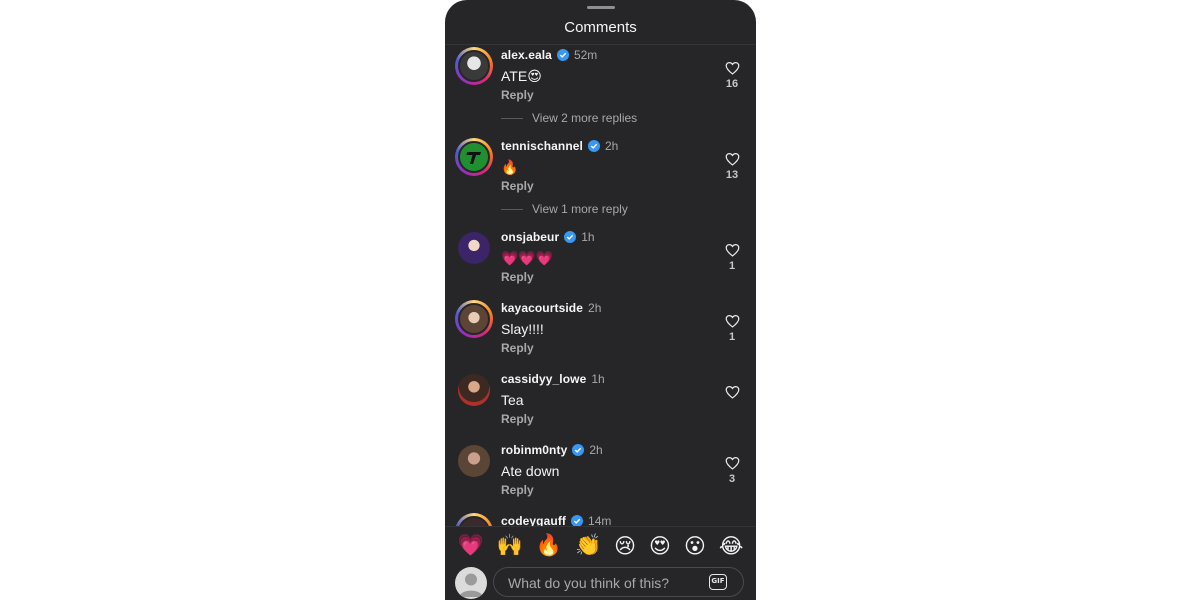 The height and width of the screenshot is (600, 1200). I want to click on username: onsjabeur, so click(530, 237).